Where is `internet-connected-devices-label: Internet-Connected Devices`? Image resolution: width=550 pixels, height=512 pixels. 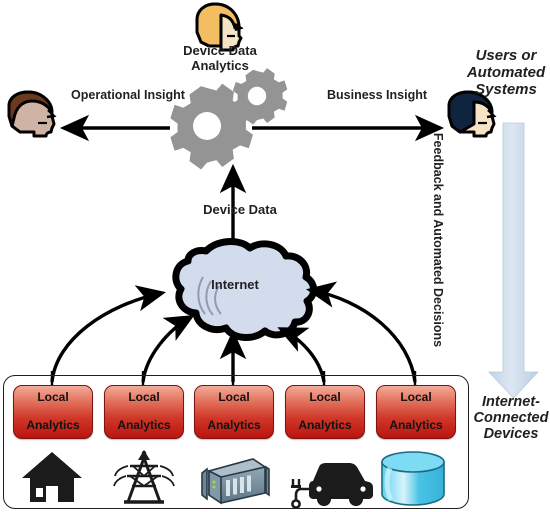 internet-connected-devices-label: Internet-Connected Devices is located at coordinates (511, 418).